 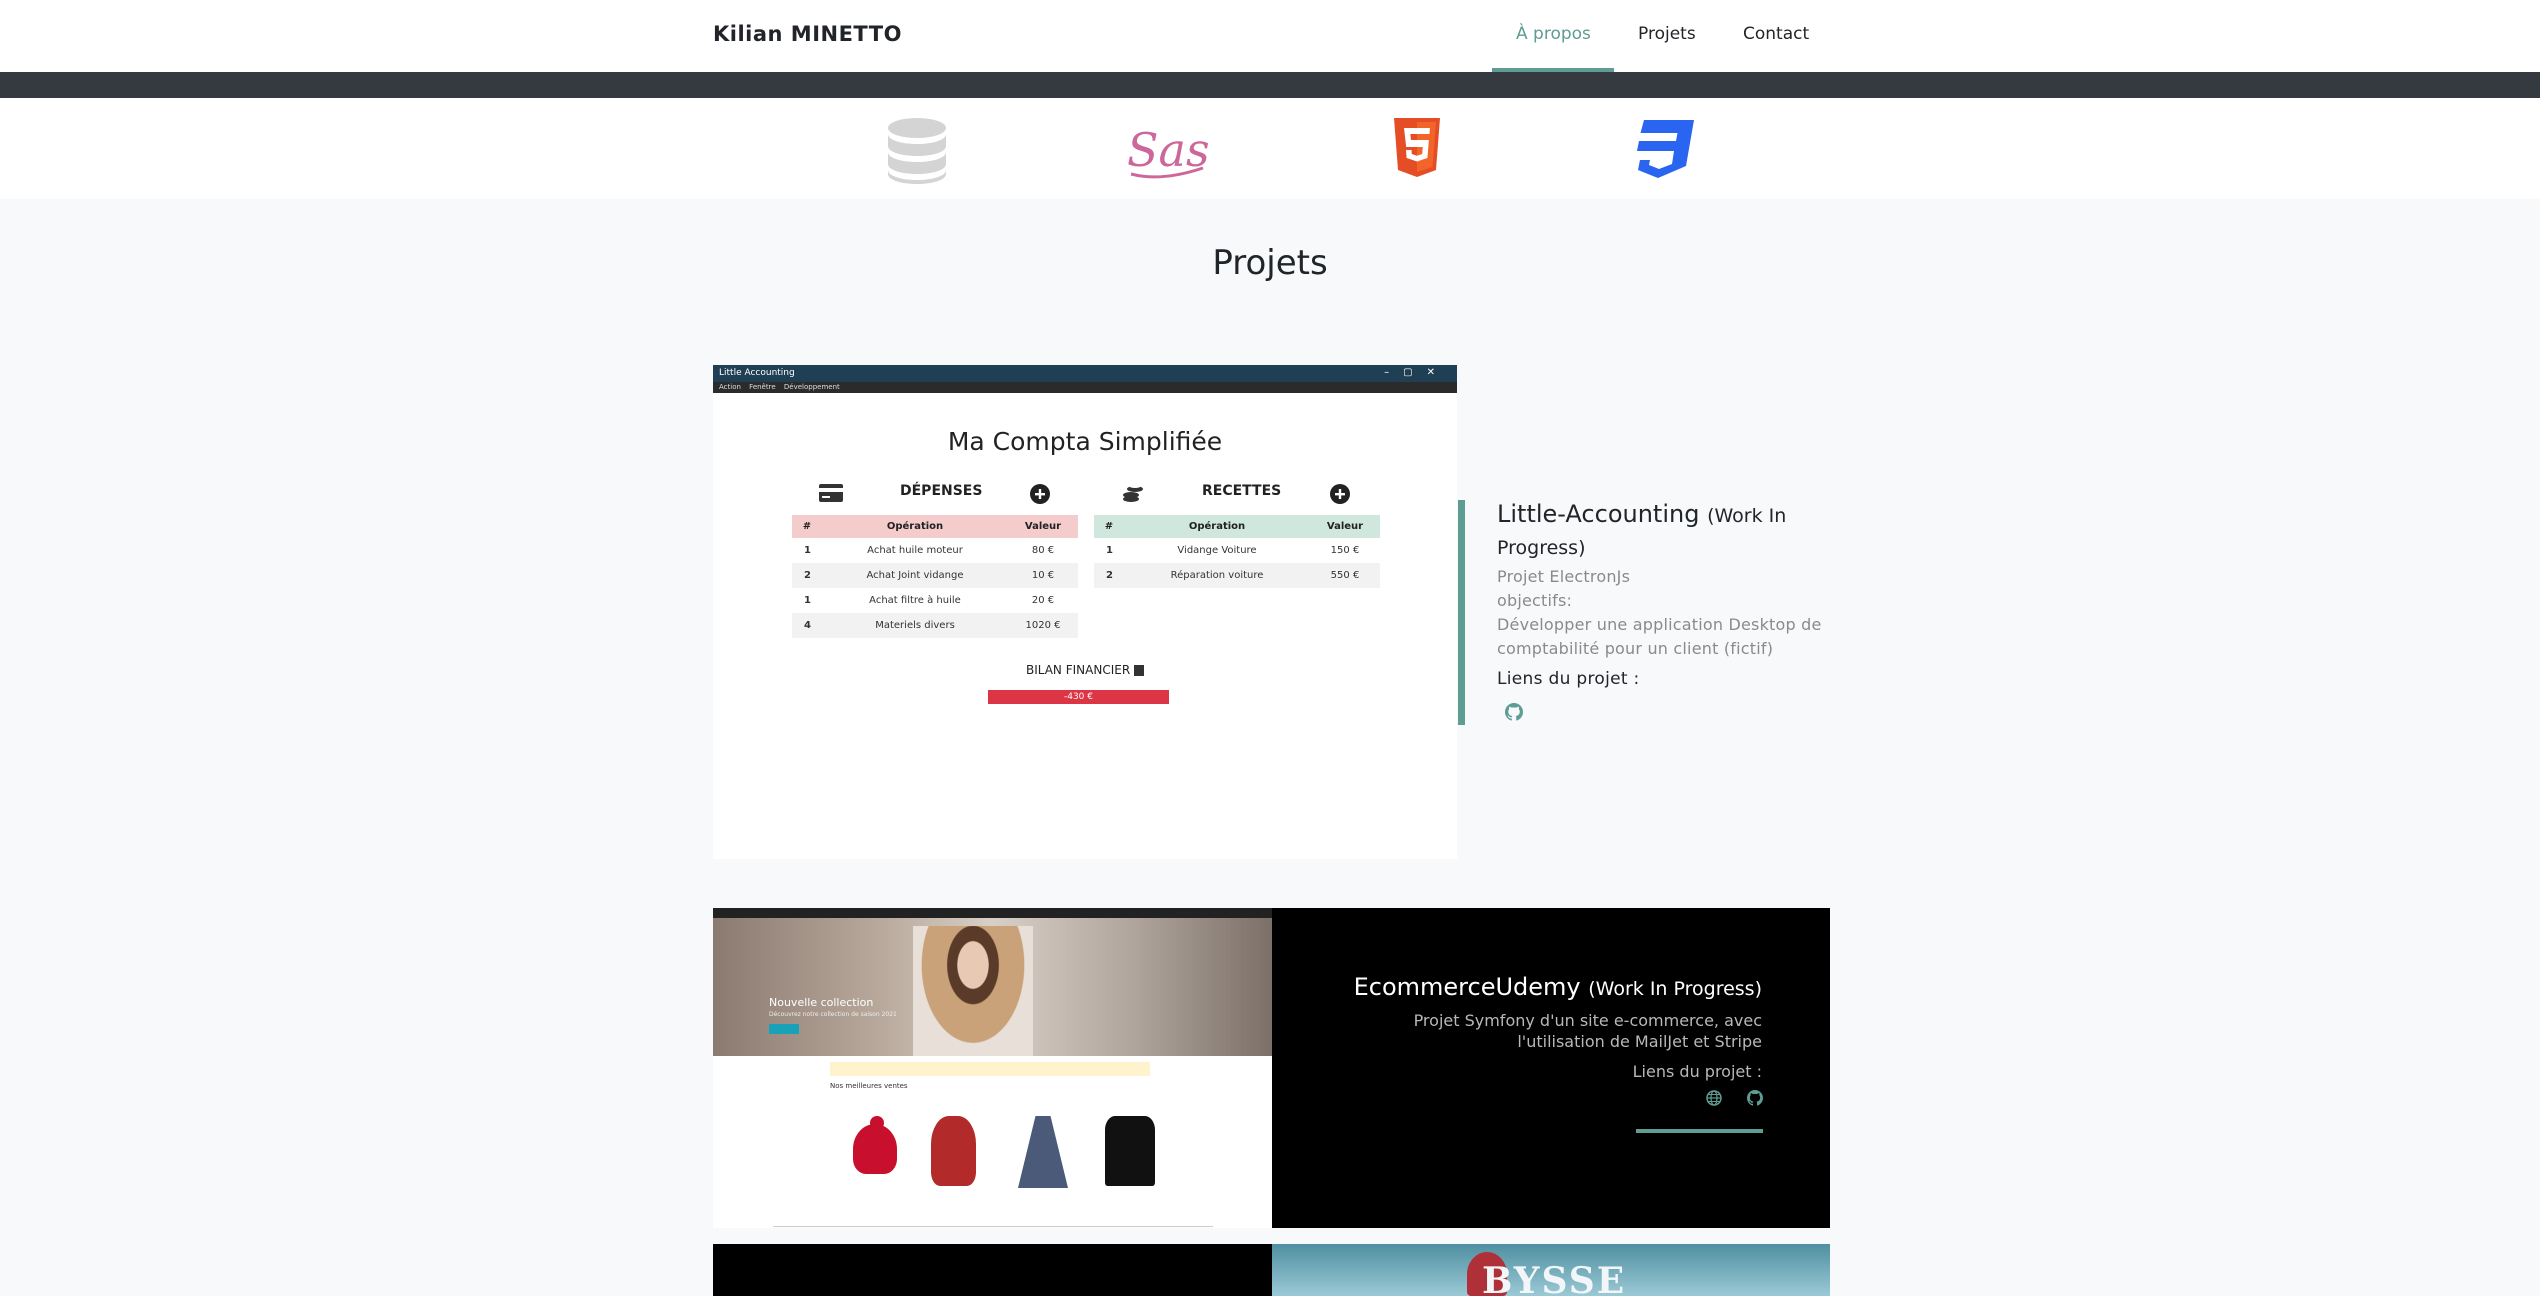 What do you see at coordinates (1078, 697) in the screenshot?
I see `balance-value-bar: -430 €` at bounding box center [1078, 697].